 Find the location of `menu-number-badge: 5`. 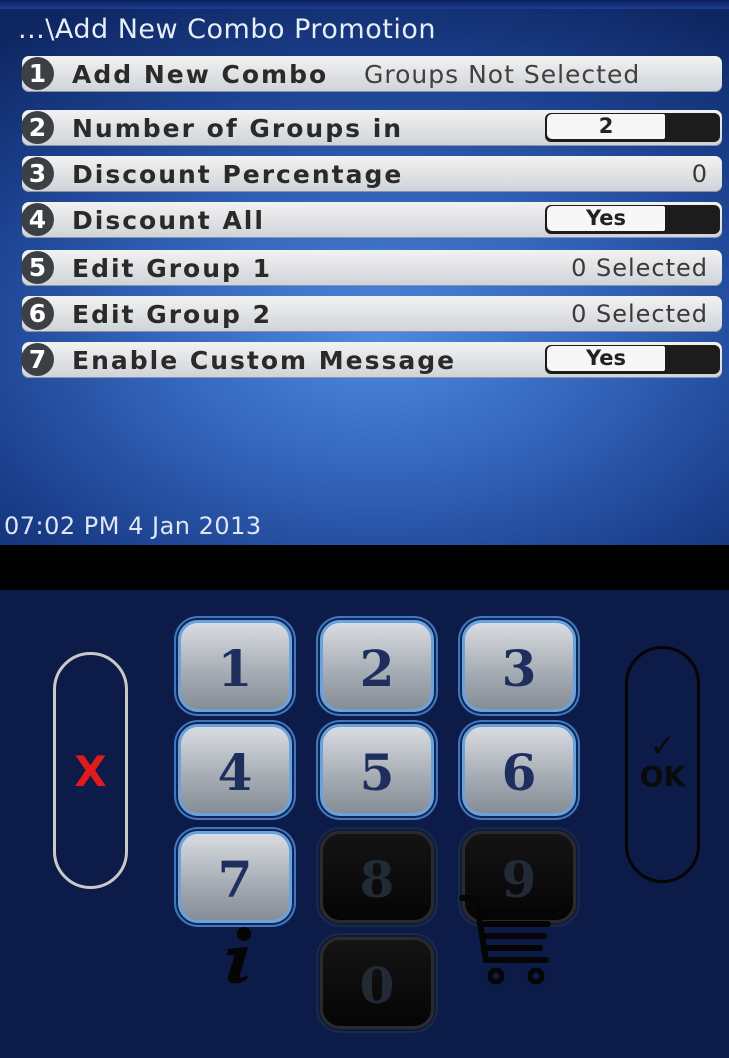

menu-number-badge: 5 is located at coordinates (37, 267).